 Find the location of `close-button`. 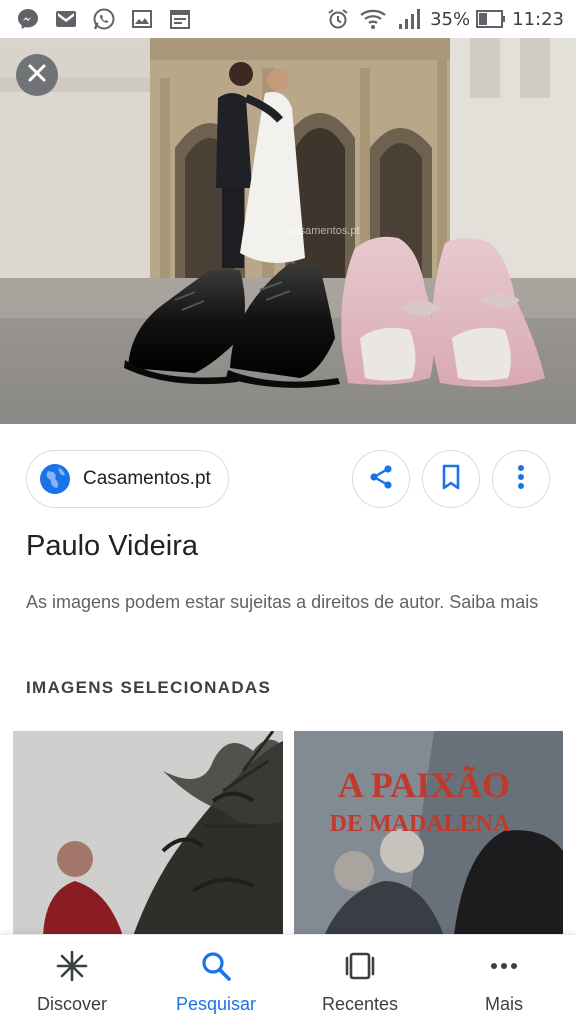

close-button is located at coordinates (37, 75).